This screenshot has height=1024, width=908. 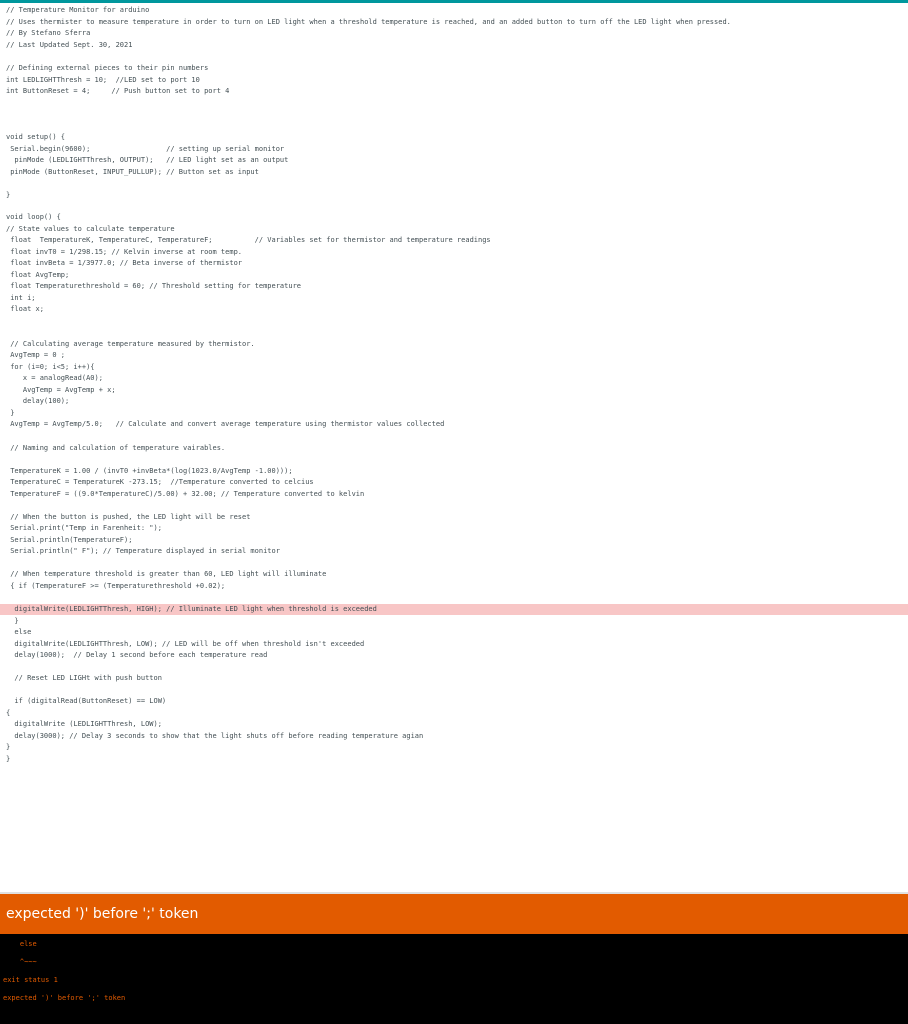 I want to click on code-line: Serial.println(TemperatureF);, so click(x=454, y=540).